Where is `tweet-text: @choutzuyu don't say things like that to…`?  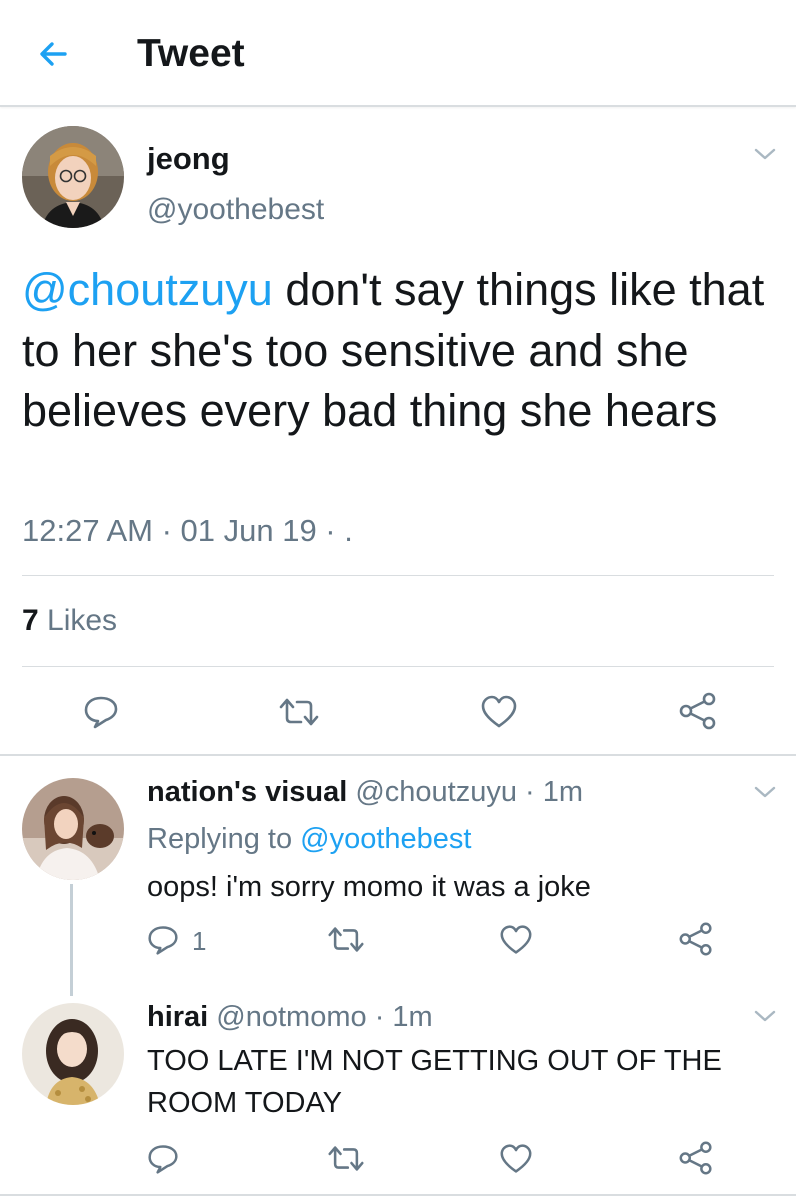
tweet-text: @choutzuyu don't say things like that to… is located at coordinates (402, 351).